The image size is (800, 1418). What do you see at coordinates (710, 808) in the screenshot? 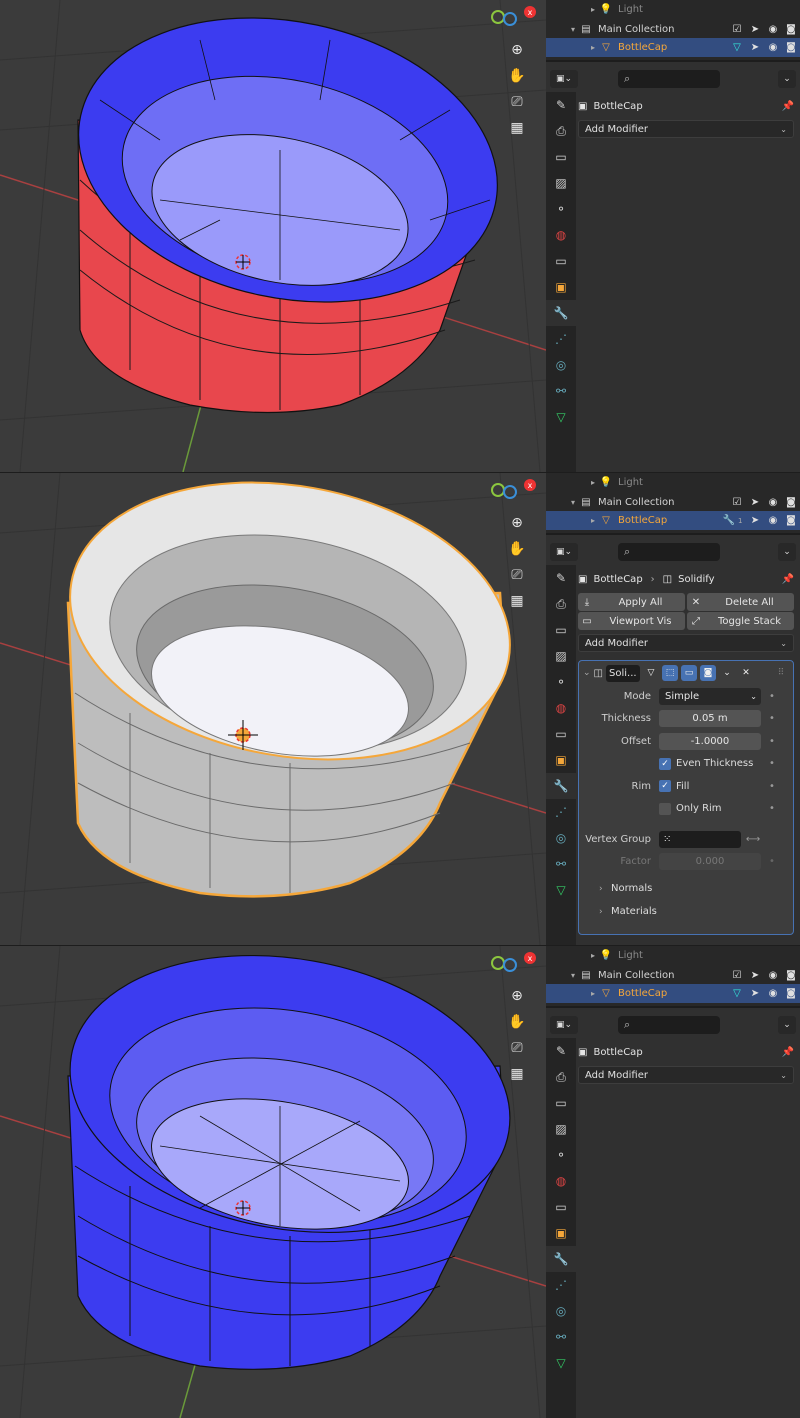
I see `only-rim-checkbox: Only Rim` at bounding box center [710, 808].